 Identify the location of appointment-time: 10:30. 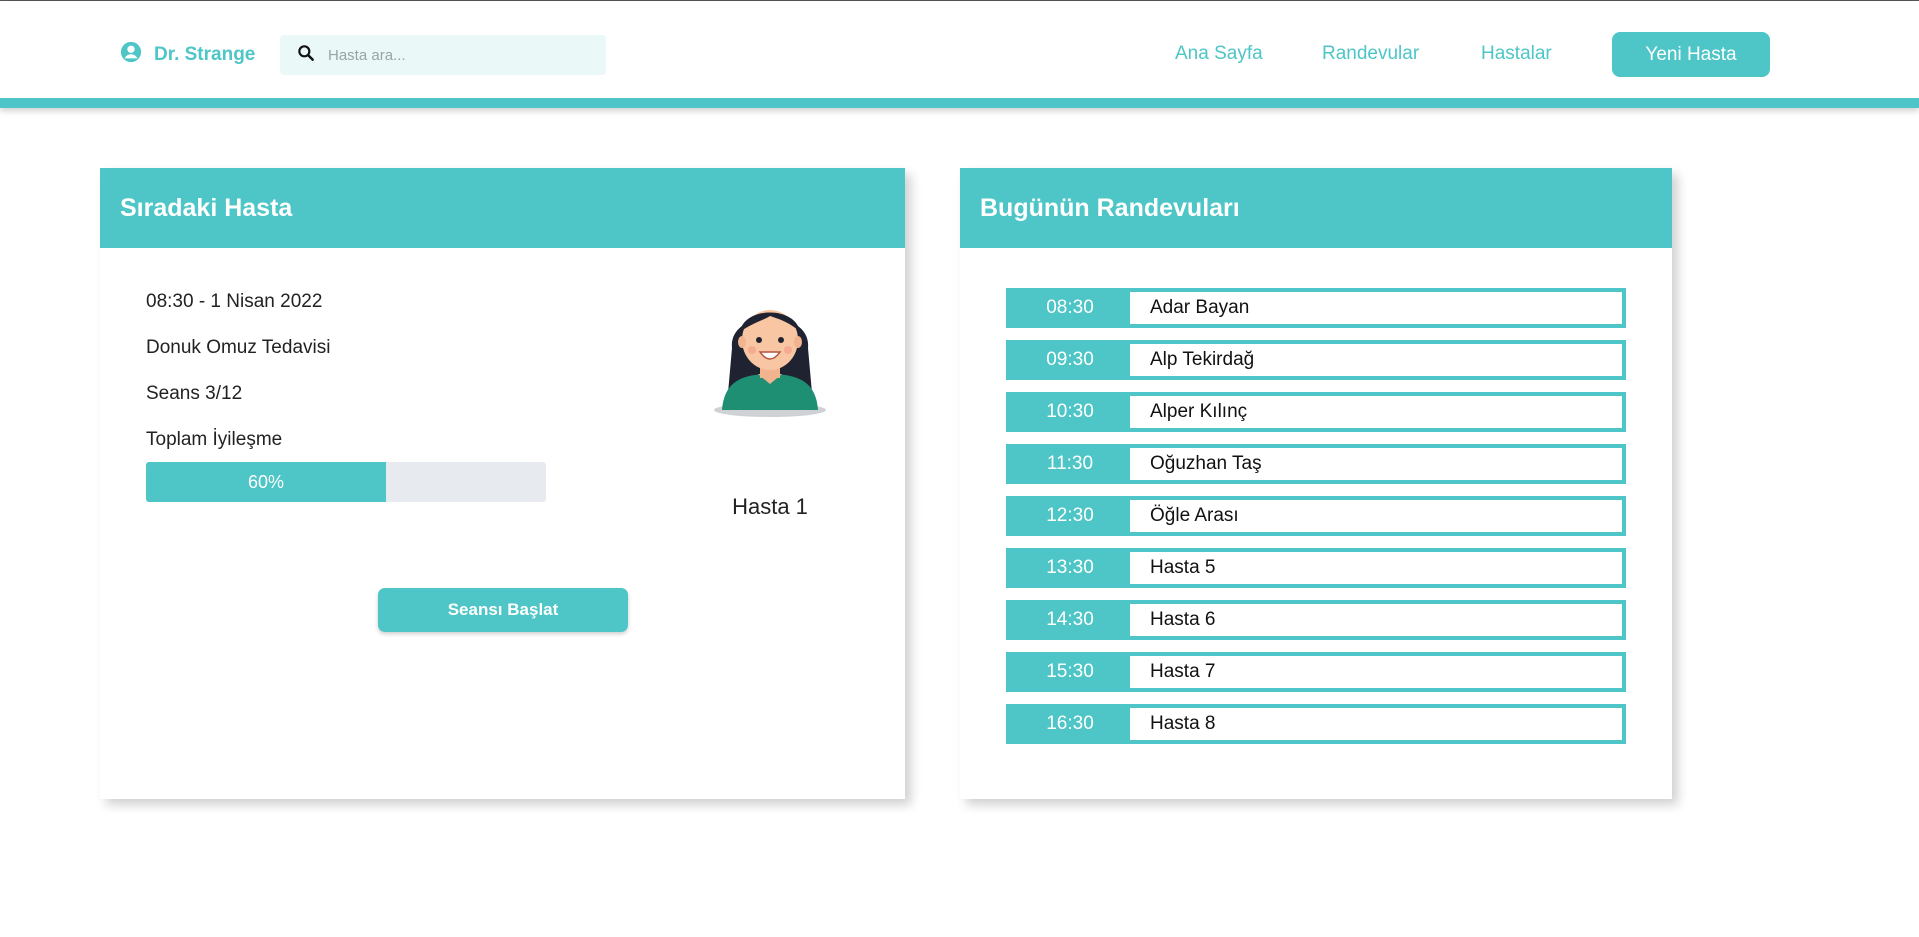
(1070, 412).